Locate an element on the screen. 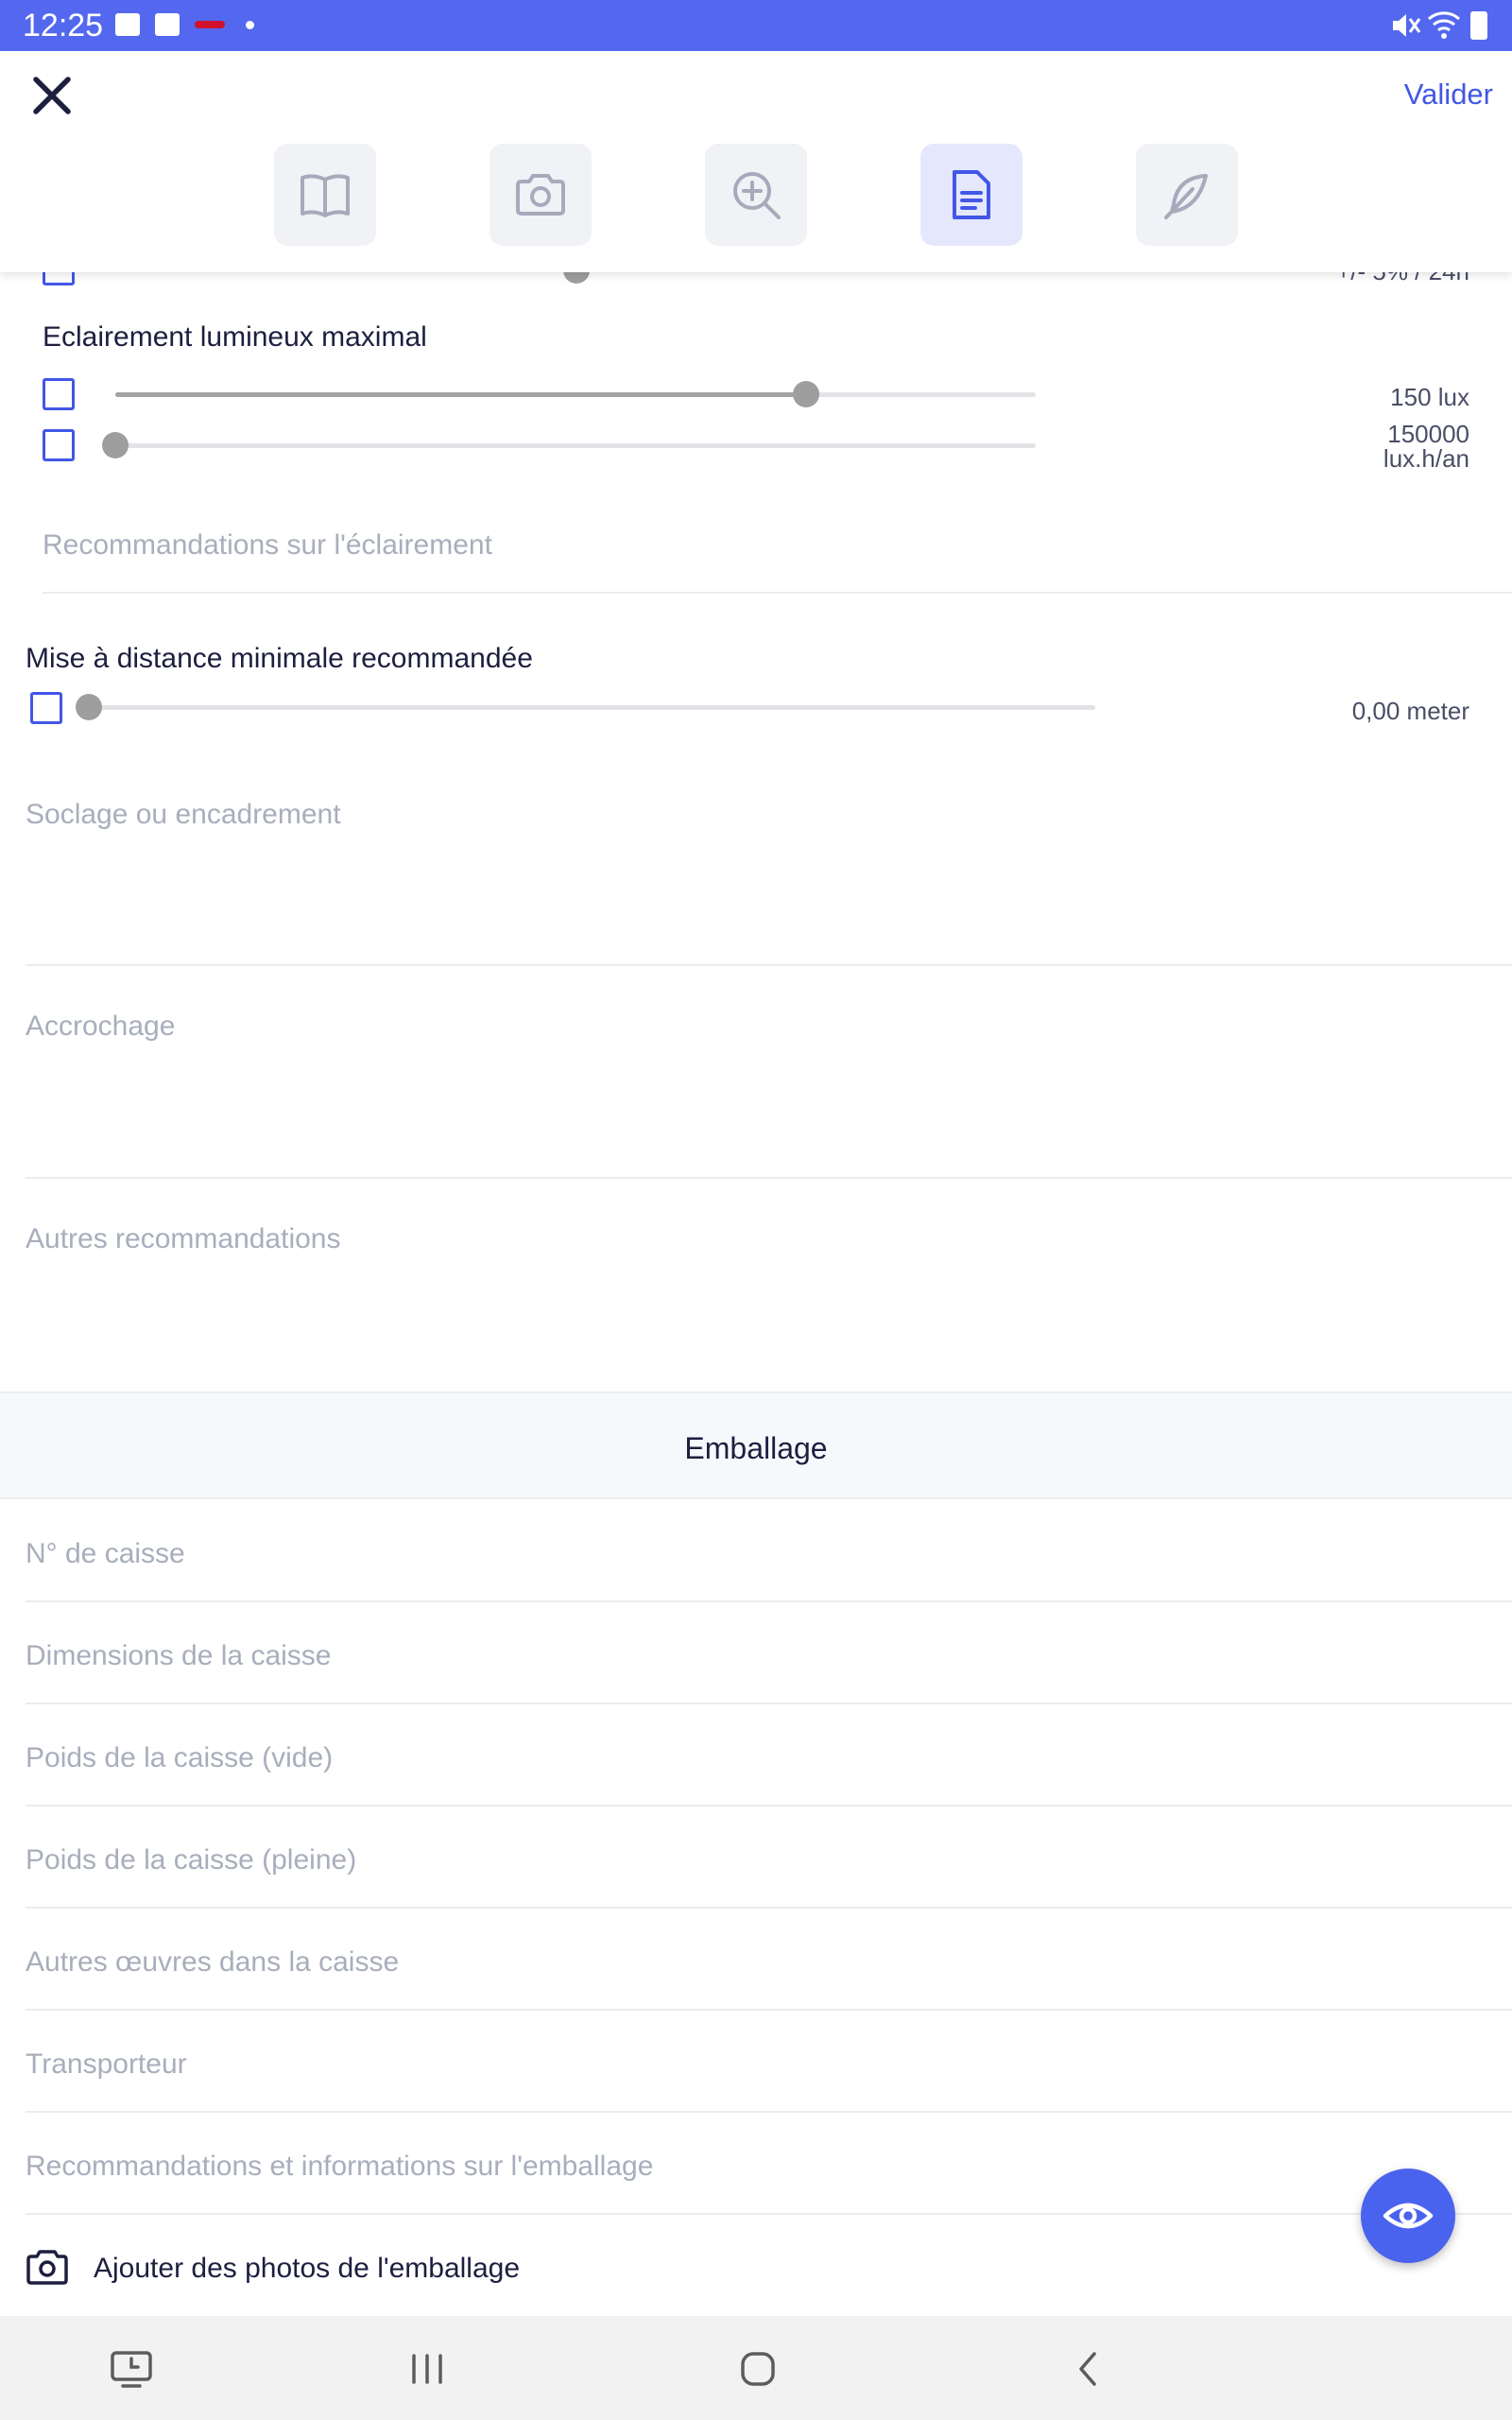 The width and height of the screenshot is (1512, 2420). tab-photos is located at coordinates (541, 195).